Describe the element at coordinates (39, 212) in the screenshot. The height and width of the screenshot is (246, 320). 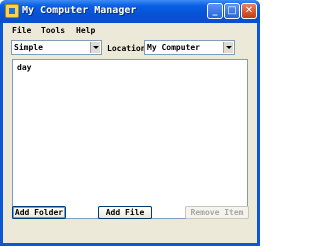
I see `add-folder-button: Add Folder` at that location.